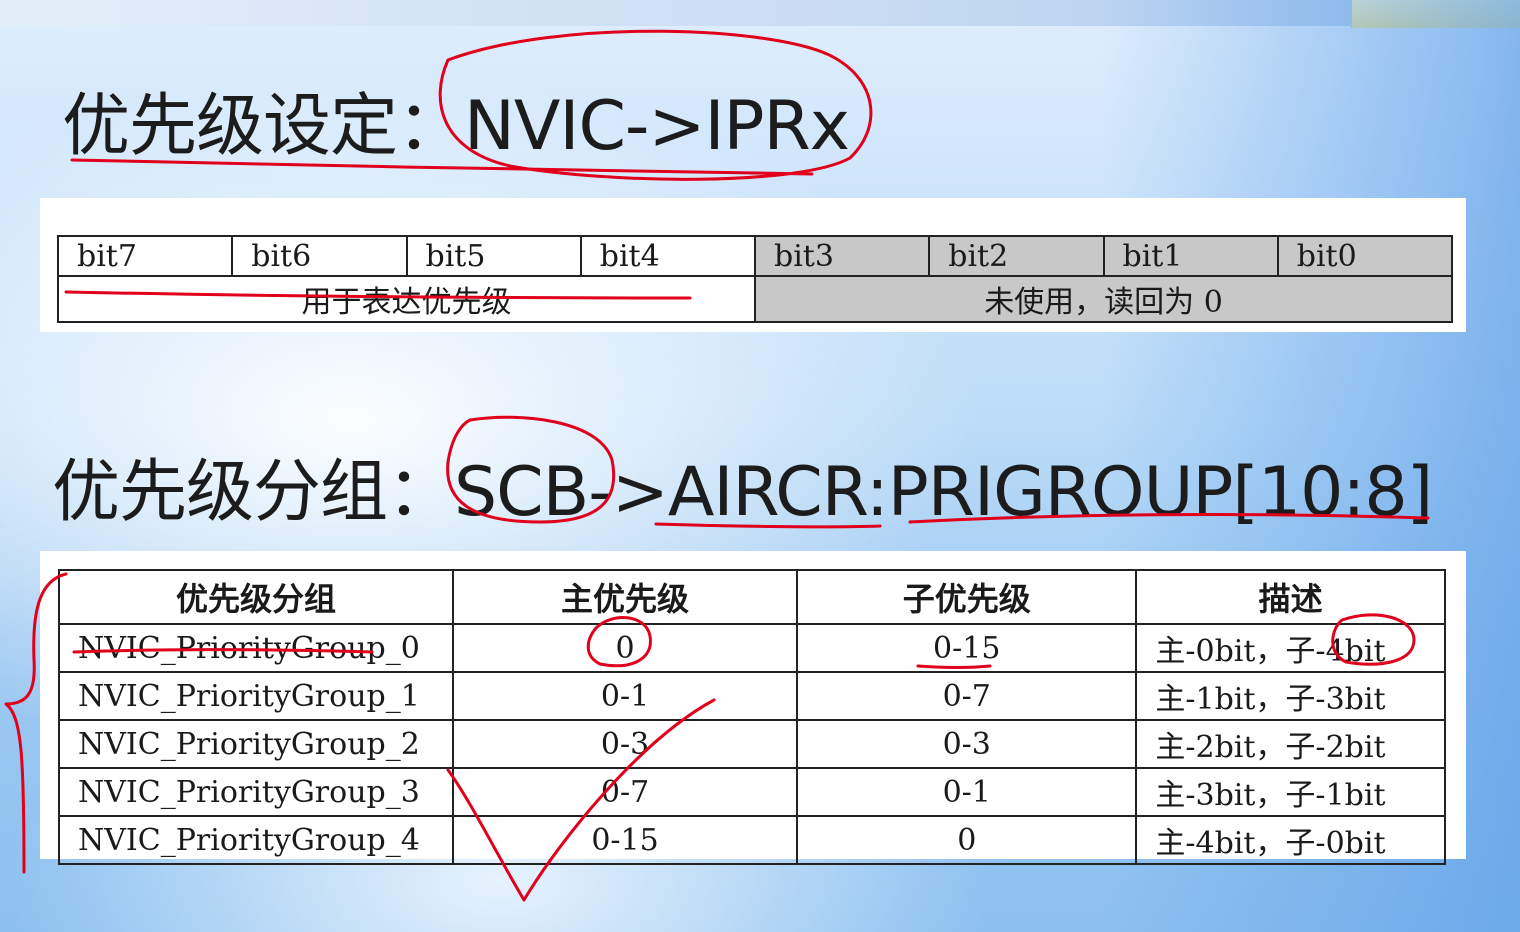 This screenshot has height=932, width=1520. I want to click on main-priority-cell: 0-7, so click(625, 792).